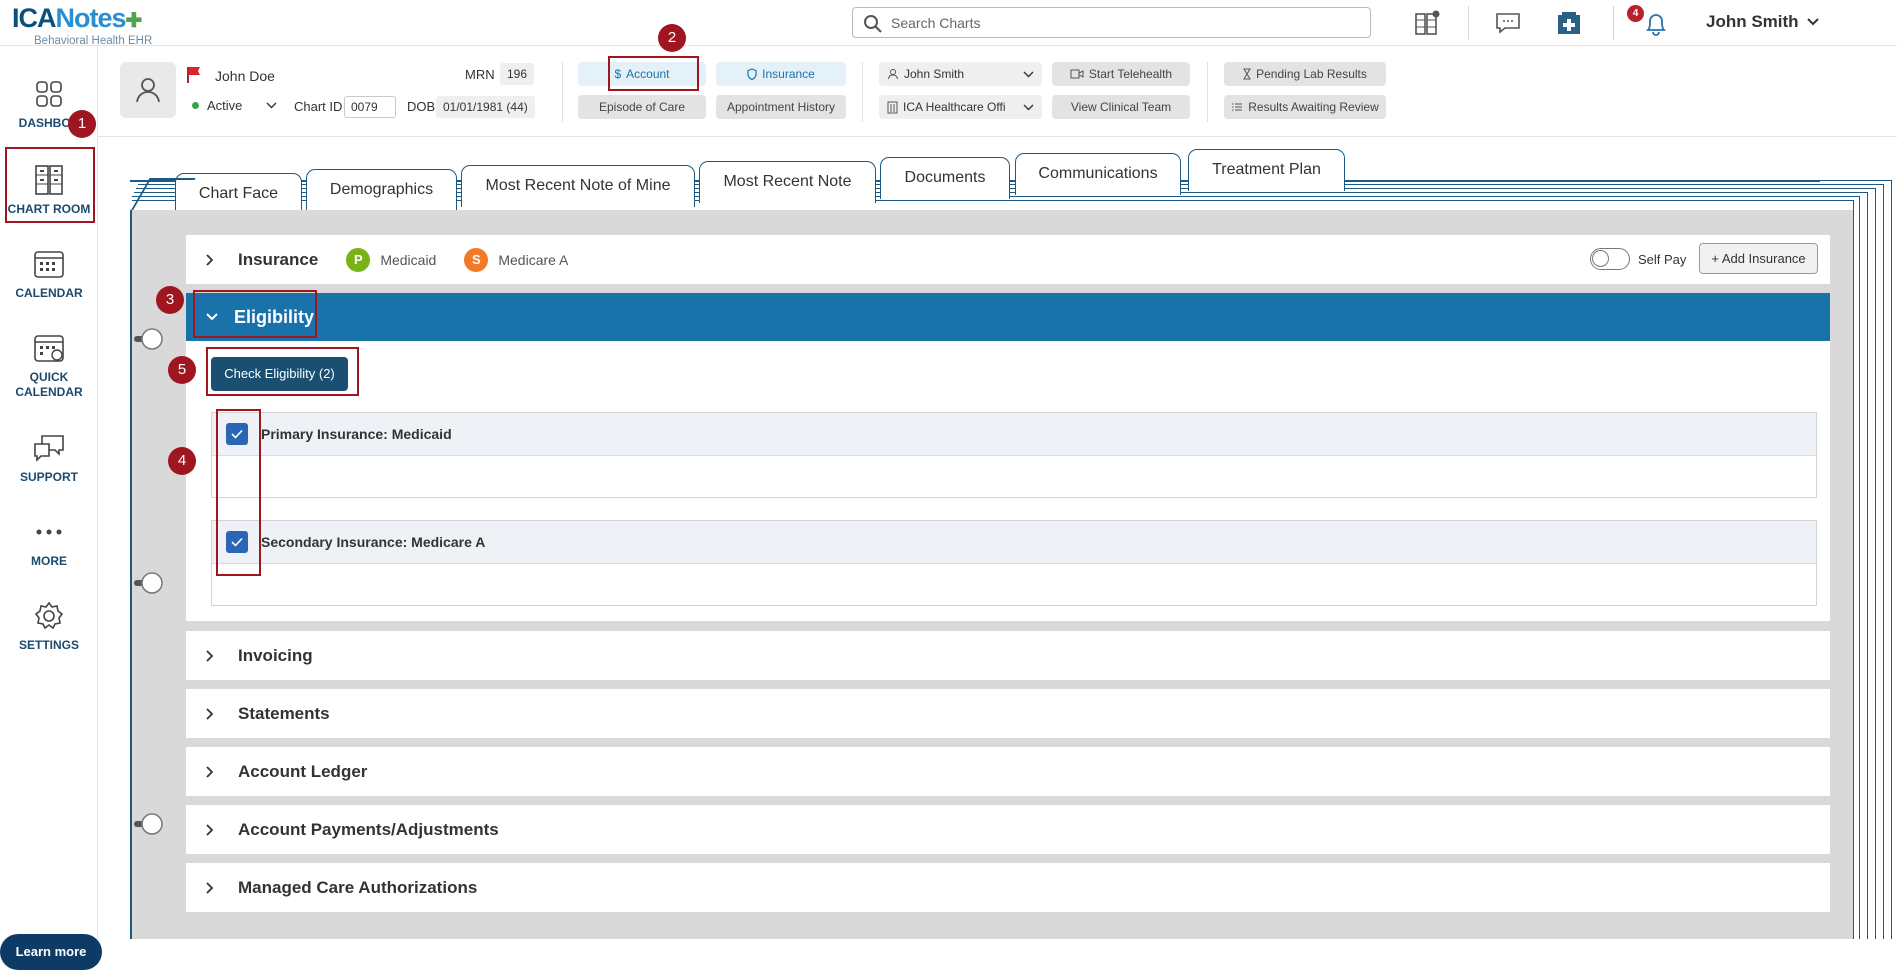  I want to click on insurance-section-header: Insurance P Medicaid S Medicare A, so click(1008, 259).